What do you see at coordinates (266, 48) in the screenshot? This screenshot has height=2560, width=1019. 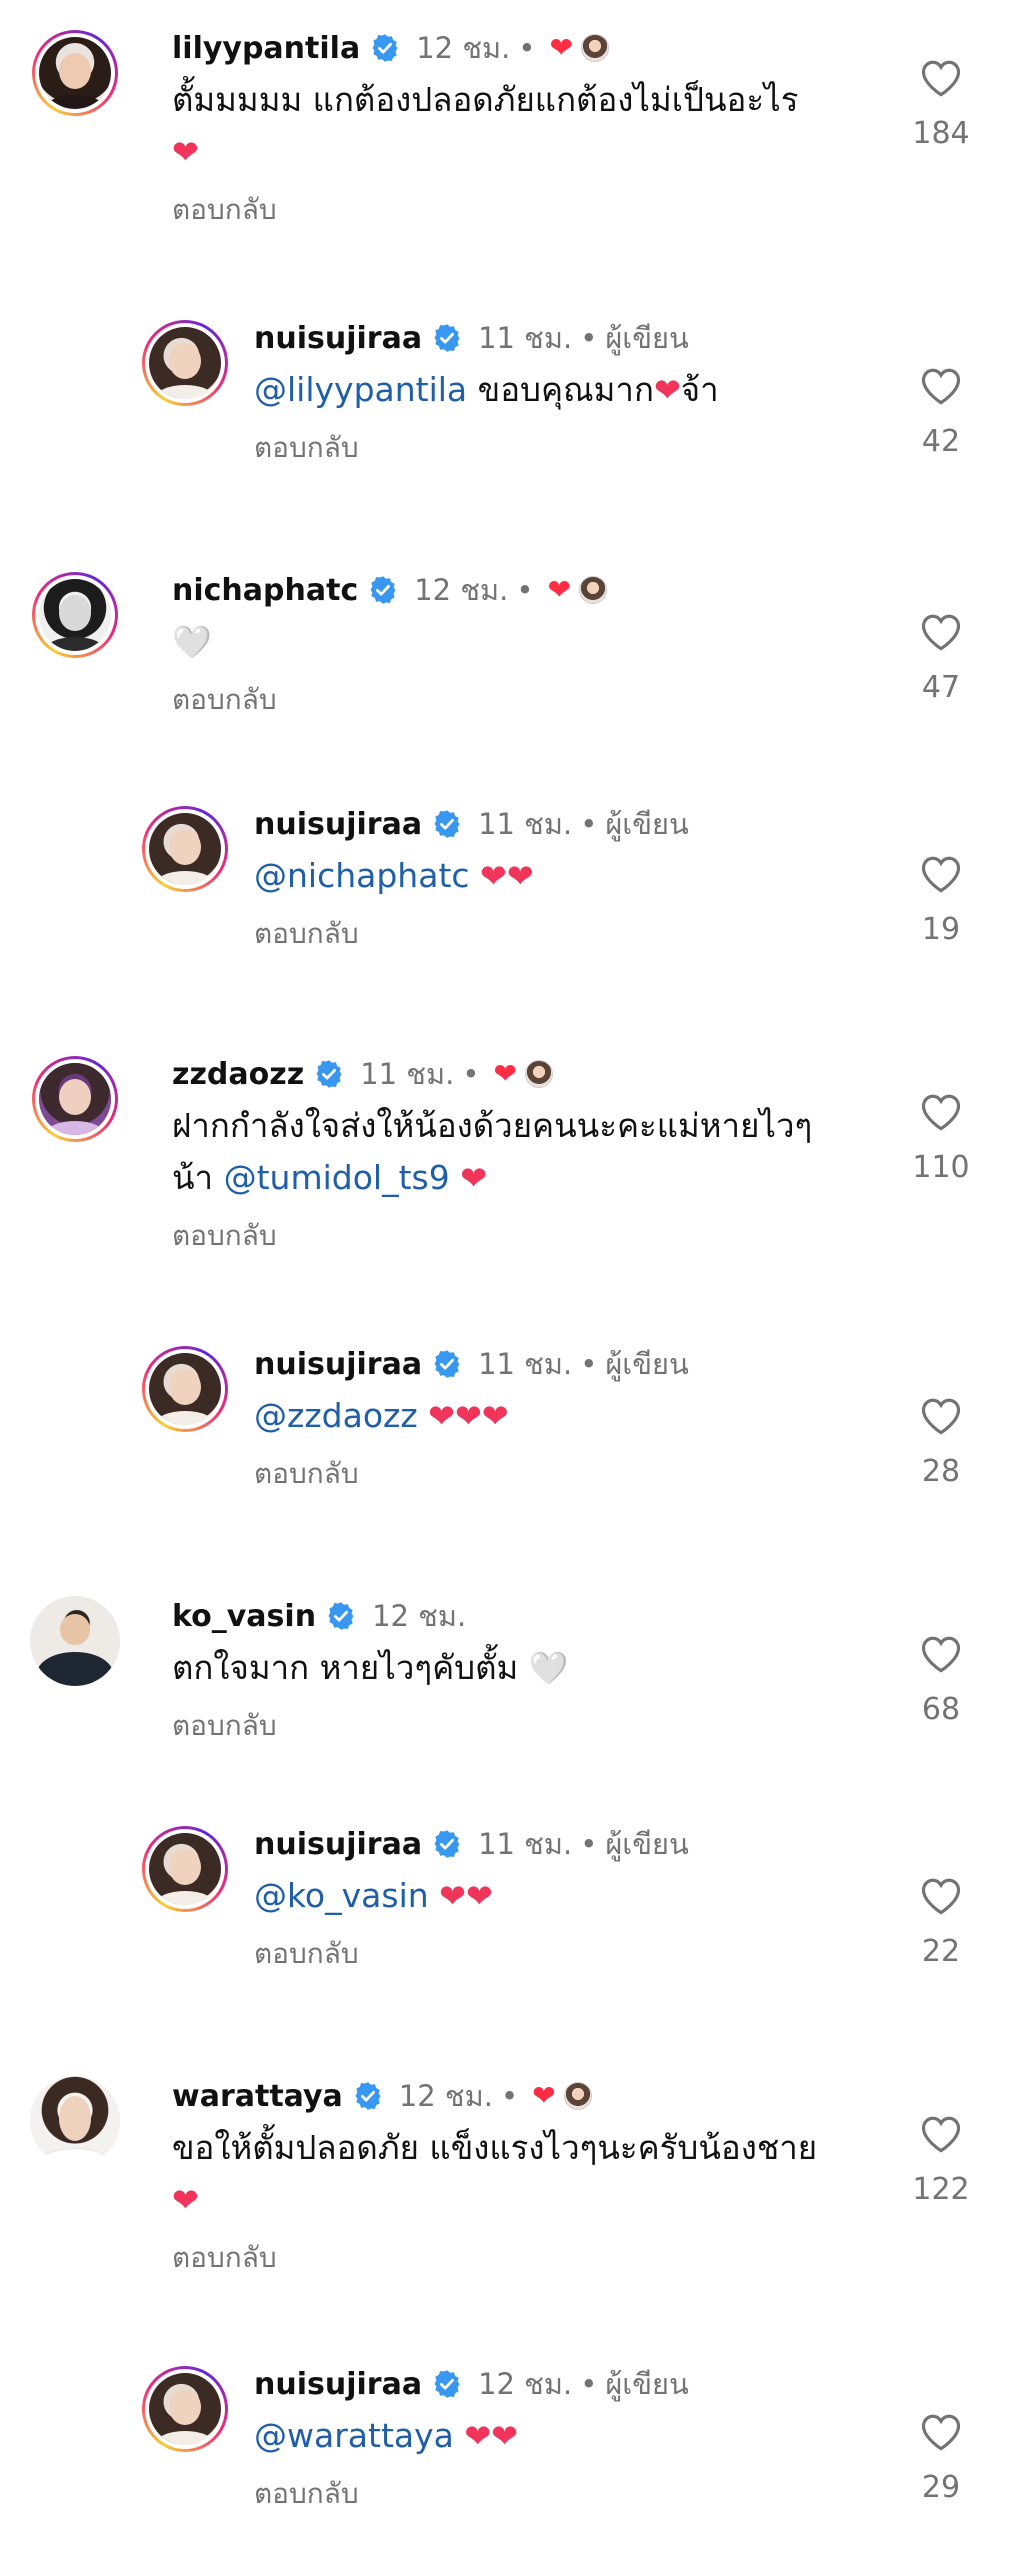 I see `comment-username: lilyypantila` at bounding box center [266, 48].